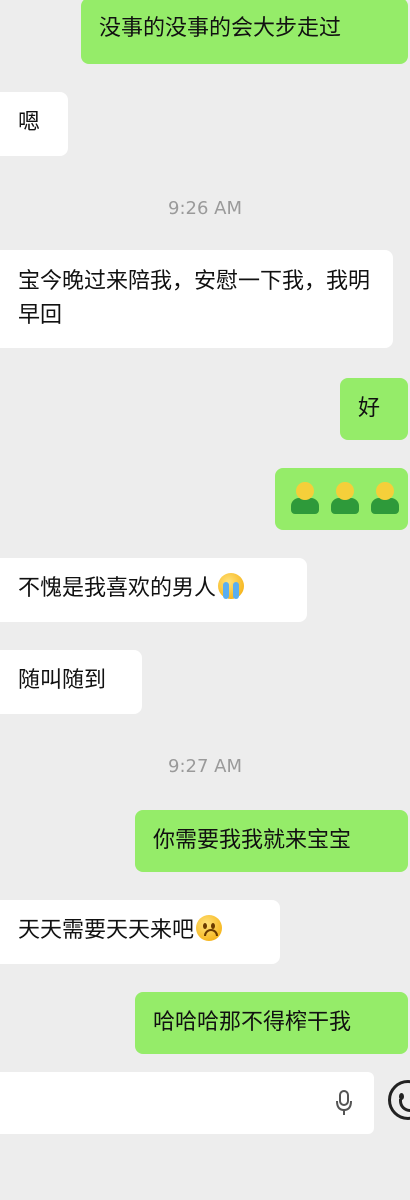 Image resolution: width=410 pixels, height=1200 pixels. I want to click on message-bubble-outgoing-sticker, so click(341, 499).